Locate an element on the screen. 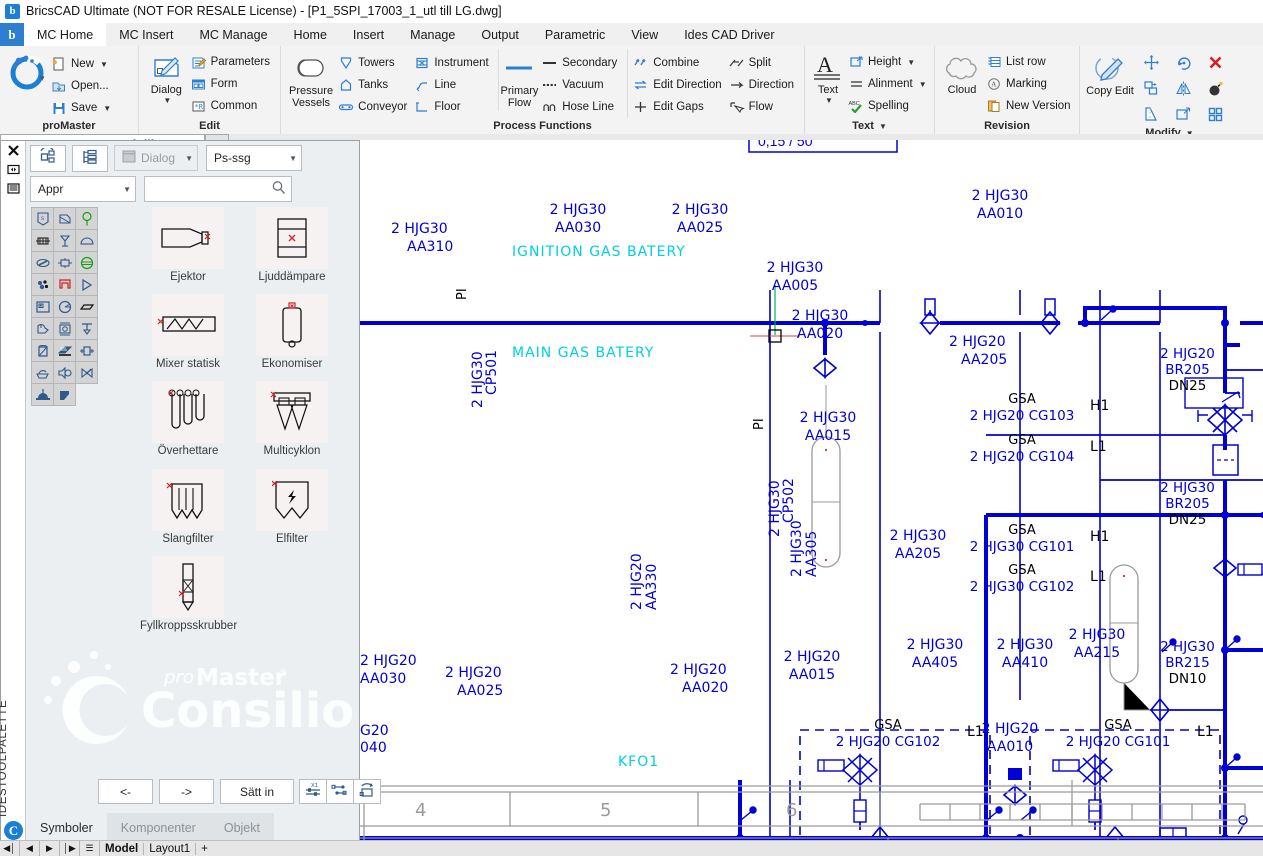  delete-x-icon is located at coordinates (1215, 62).